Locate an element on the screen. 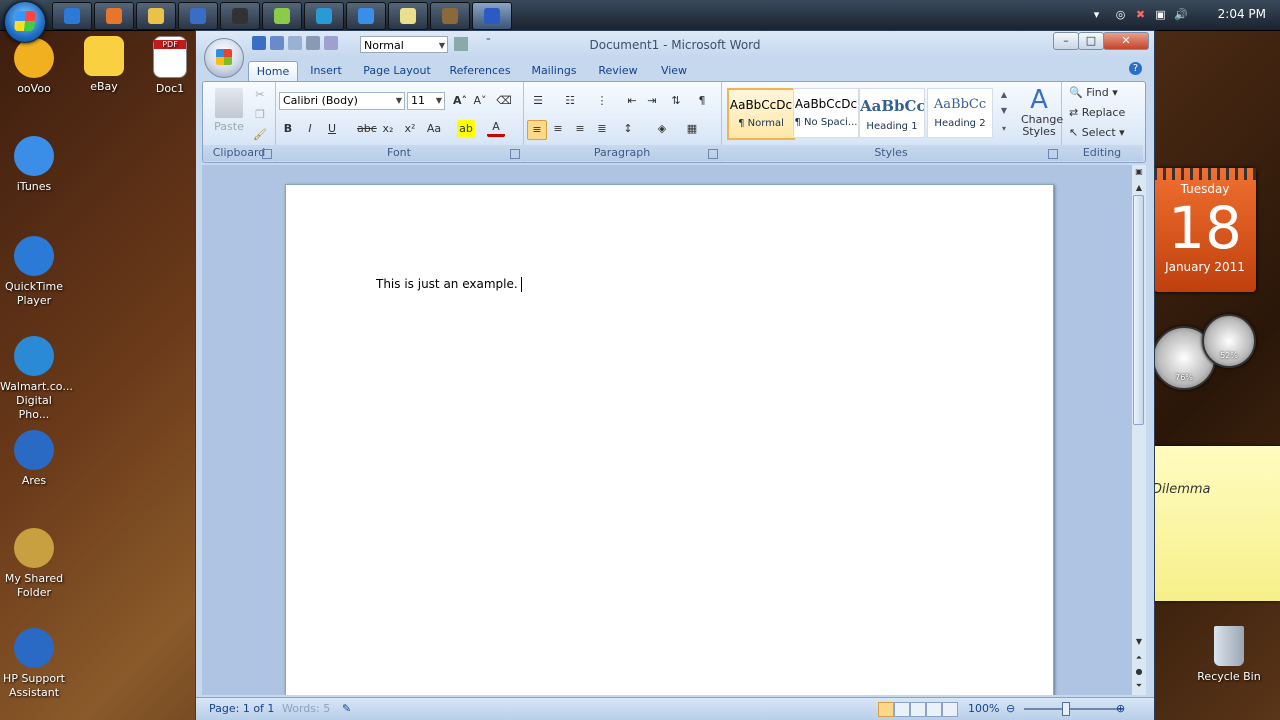 The height and width of the screenshot is (720, 1280). tab-insert: Insert is located at coordinates (326, 71).